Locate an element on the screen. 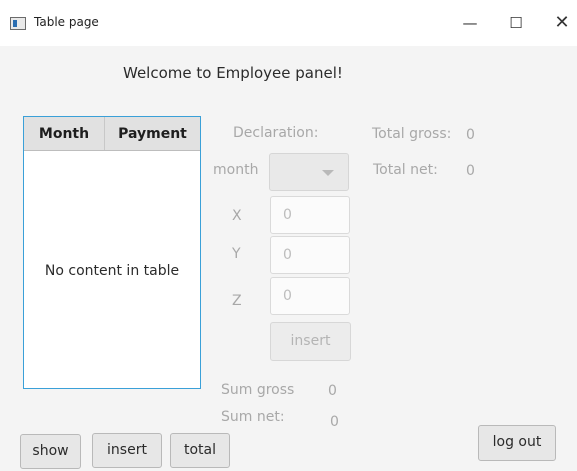  x-label: X is located at coordinates (237, 216).